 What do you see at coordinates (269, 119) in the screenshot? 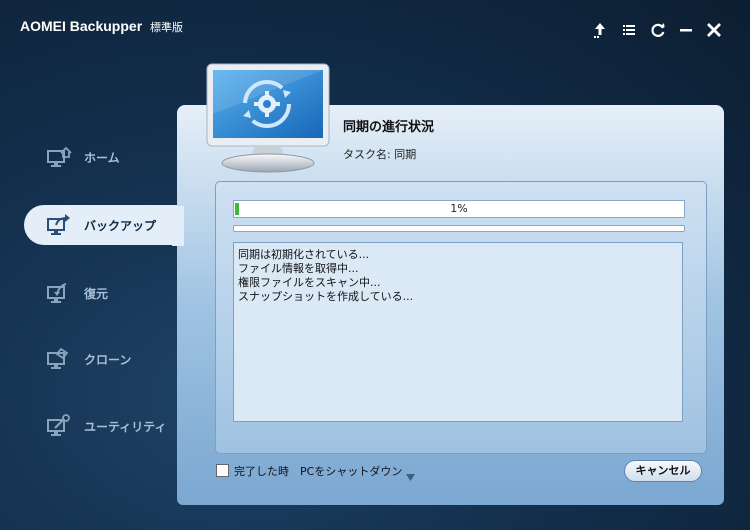
I see `sync-monitor-icon` at bounding box center [269, 119].